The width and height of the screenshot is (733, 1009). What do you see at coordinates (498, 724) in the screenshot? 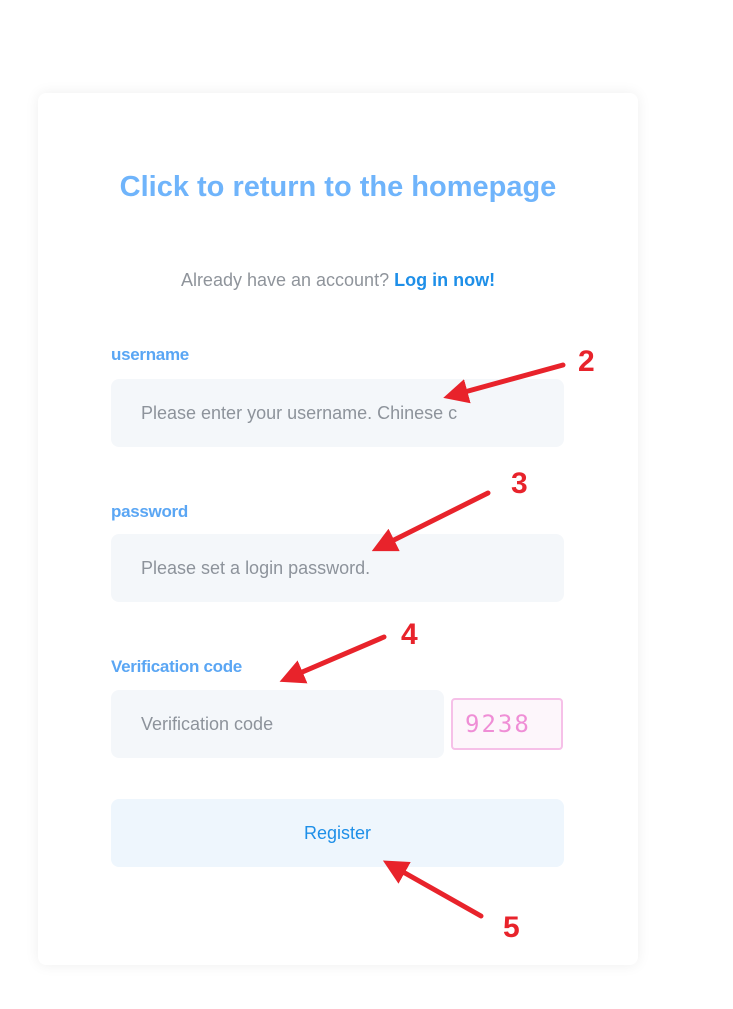
I see `captcha-text: 9238` at bounding box center [498, 724].